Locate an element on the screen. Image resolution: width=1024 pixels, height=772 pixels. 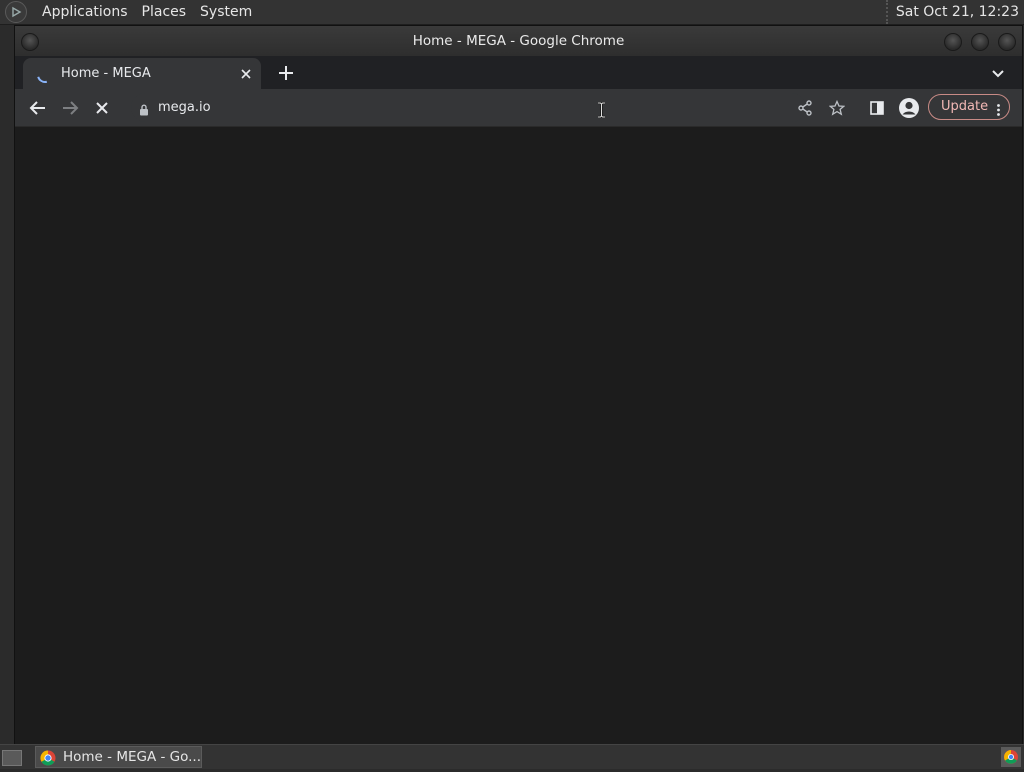
update-button: Update is located at coordinates (969, 107).